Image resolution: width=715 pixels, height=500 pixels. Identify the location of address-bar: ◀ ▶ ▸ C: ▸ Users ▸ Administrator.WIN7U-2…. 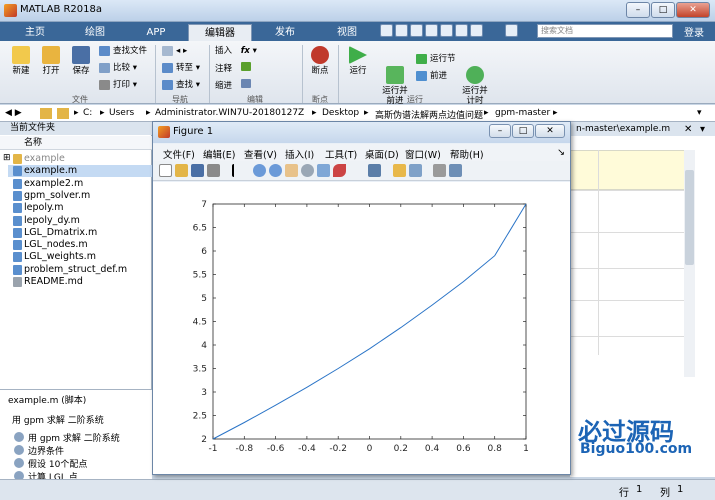
(357, 113).